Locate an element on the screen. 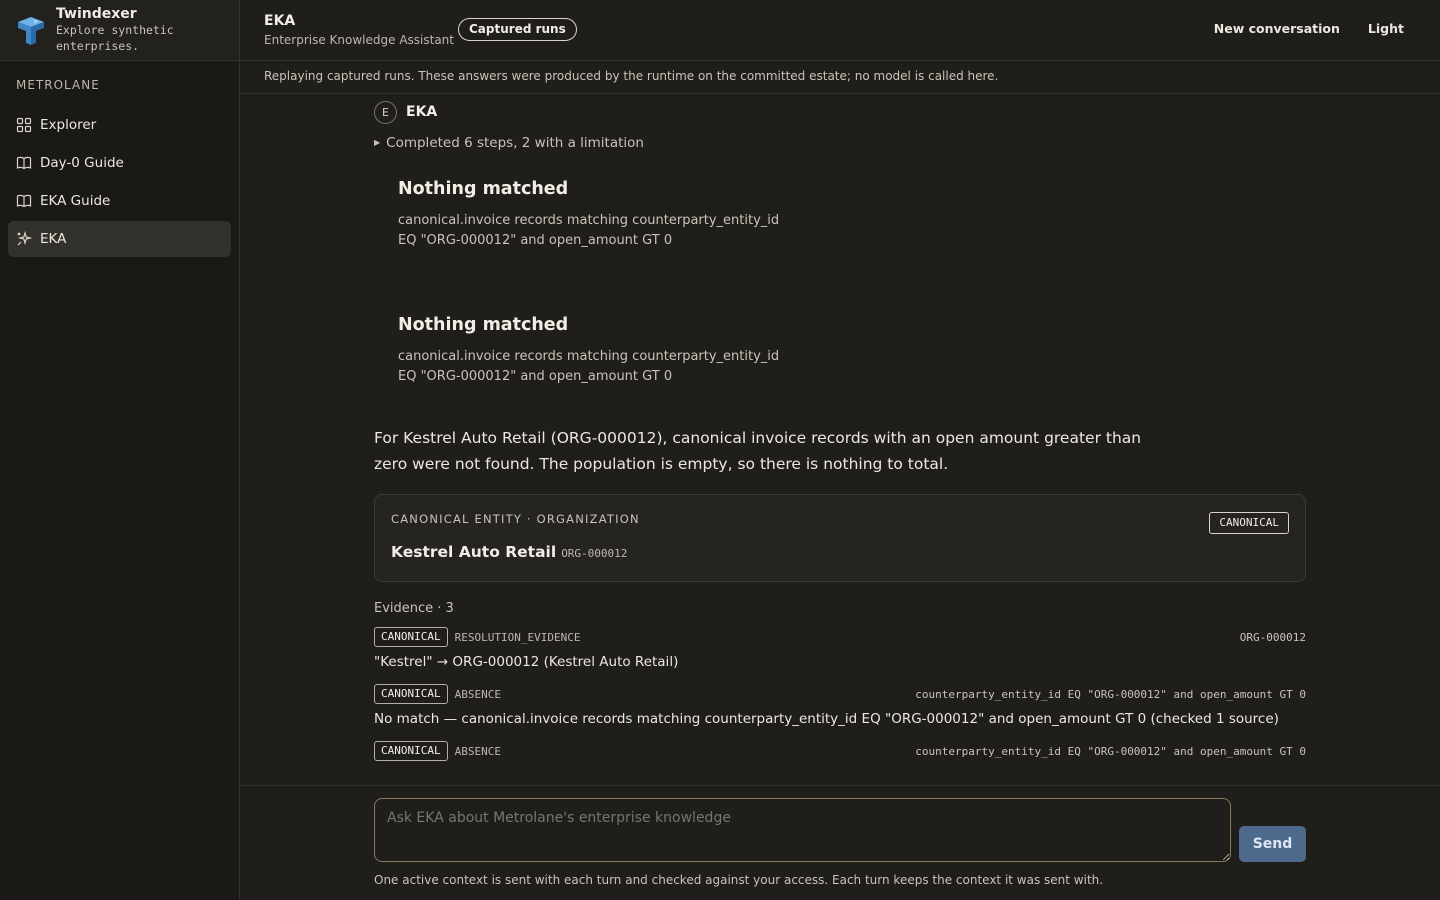 The height and width of the screenshot is (900, 1440). page-subtitle: Enterprise Knowledge Assistant is located at coordinates (359, 40).